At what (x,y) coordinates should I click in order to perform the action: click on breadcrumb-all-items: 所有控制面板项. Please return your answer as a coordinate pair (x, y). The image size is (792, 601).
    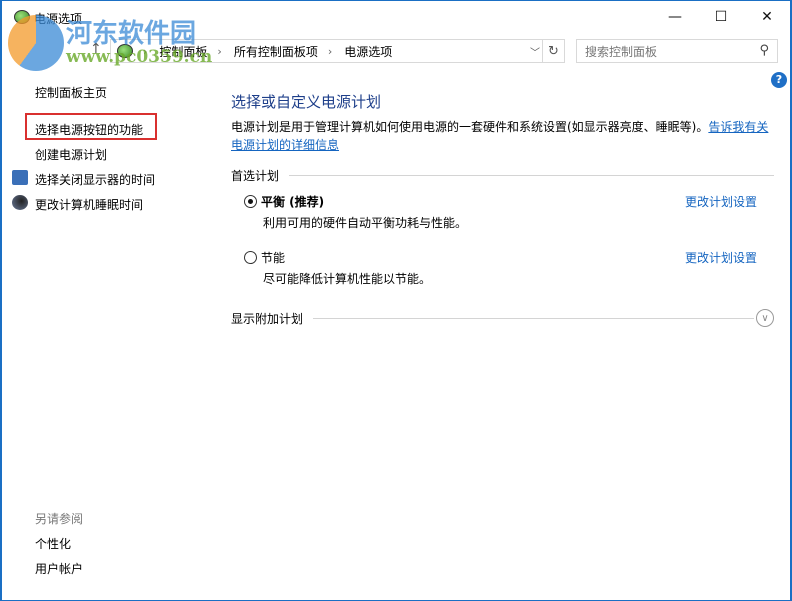
    Looking at the image, I should click on (276, 51).